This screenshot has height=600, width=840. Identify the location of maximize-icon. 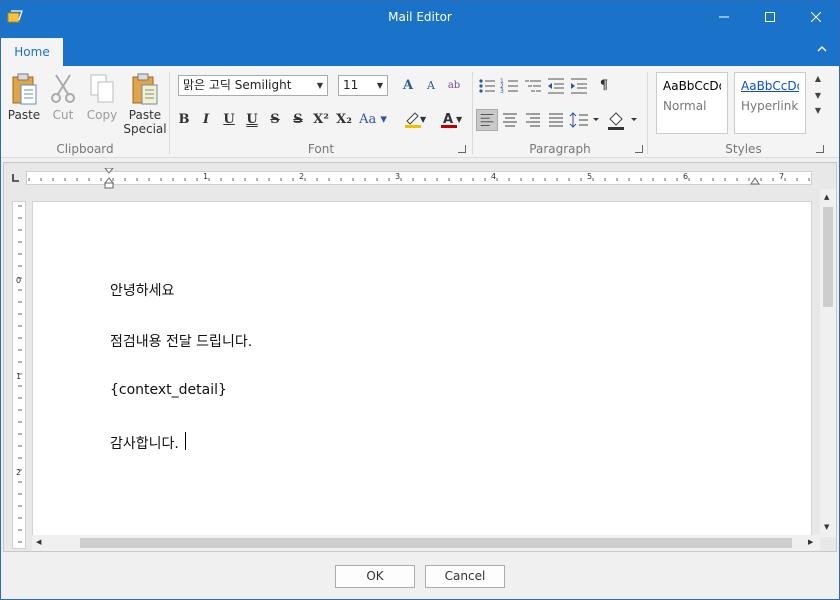
(770, 17).